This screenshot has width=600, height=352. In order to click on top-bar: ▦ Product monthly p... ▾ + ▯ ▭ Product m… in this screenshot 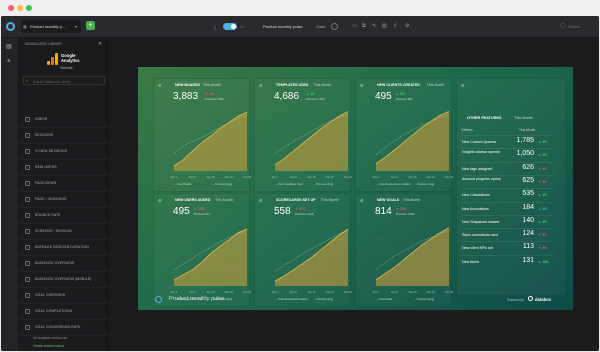, I will do `click(300, 27)`.